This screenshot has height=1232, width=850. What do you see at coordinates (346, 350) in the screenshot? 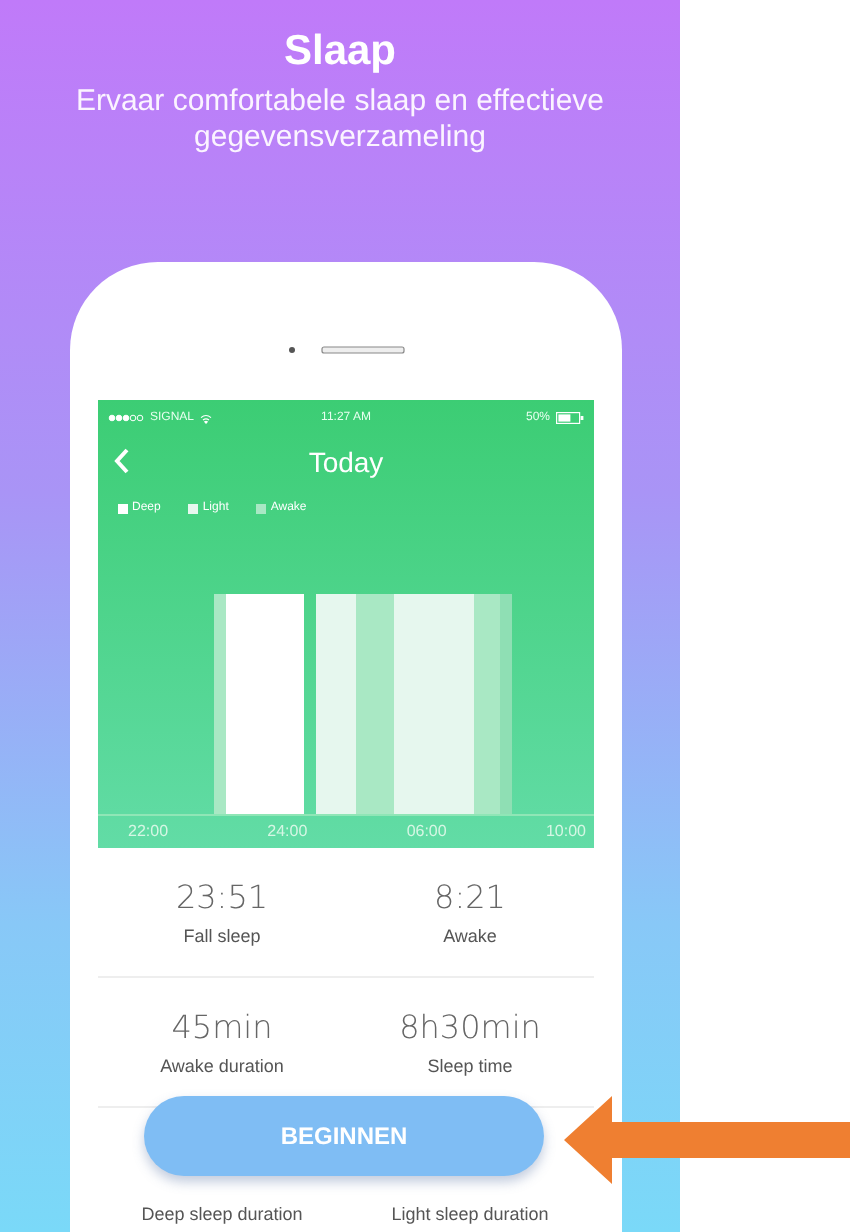
I see `phone-speaker-icon` at bounding box center [346, 350].